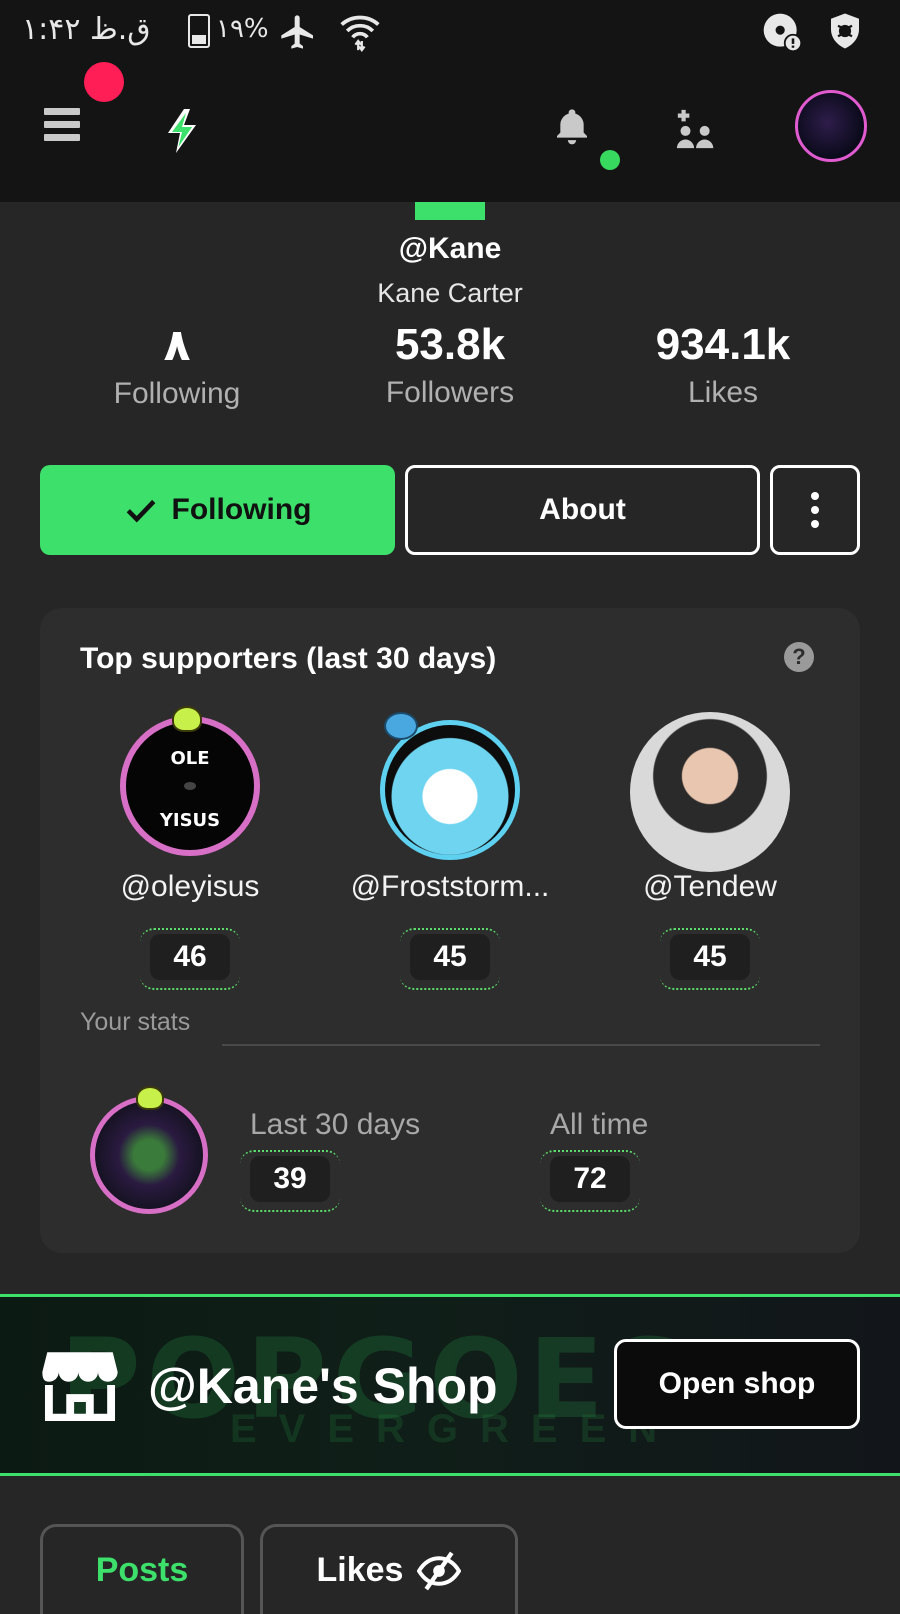  I want to click on badge-tab, so click(450, 211).